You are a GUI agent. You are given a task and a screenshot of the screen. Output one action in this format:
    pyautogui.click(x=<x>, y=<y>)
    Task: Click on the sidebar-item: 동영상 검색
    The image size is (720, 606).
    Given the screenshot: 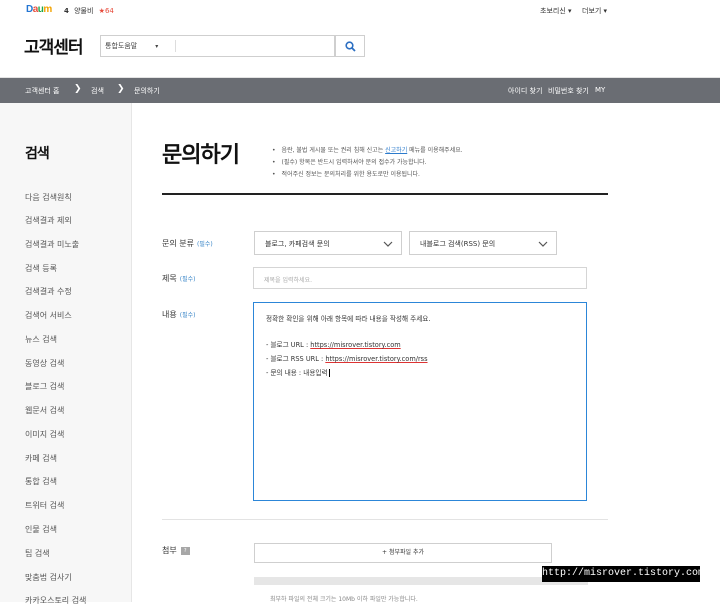 What is the action you would take?
    pyautogui.click(x=44, y=363)
    